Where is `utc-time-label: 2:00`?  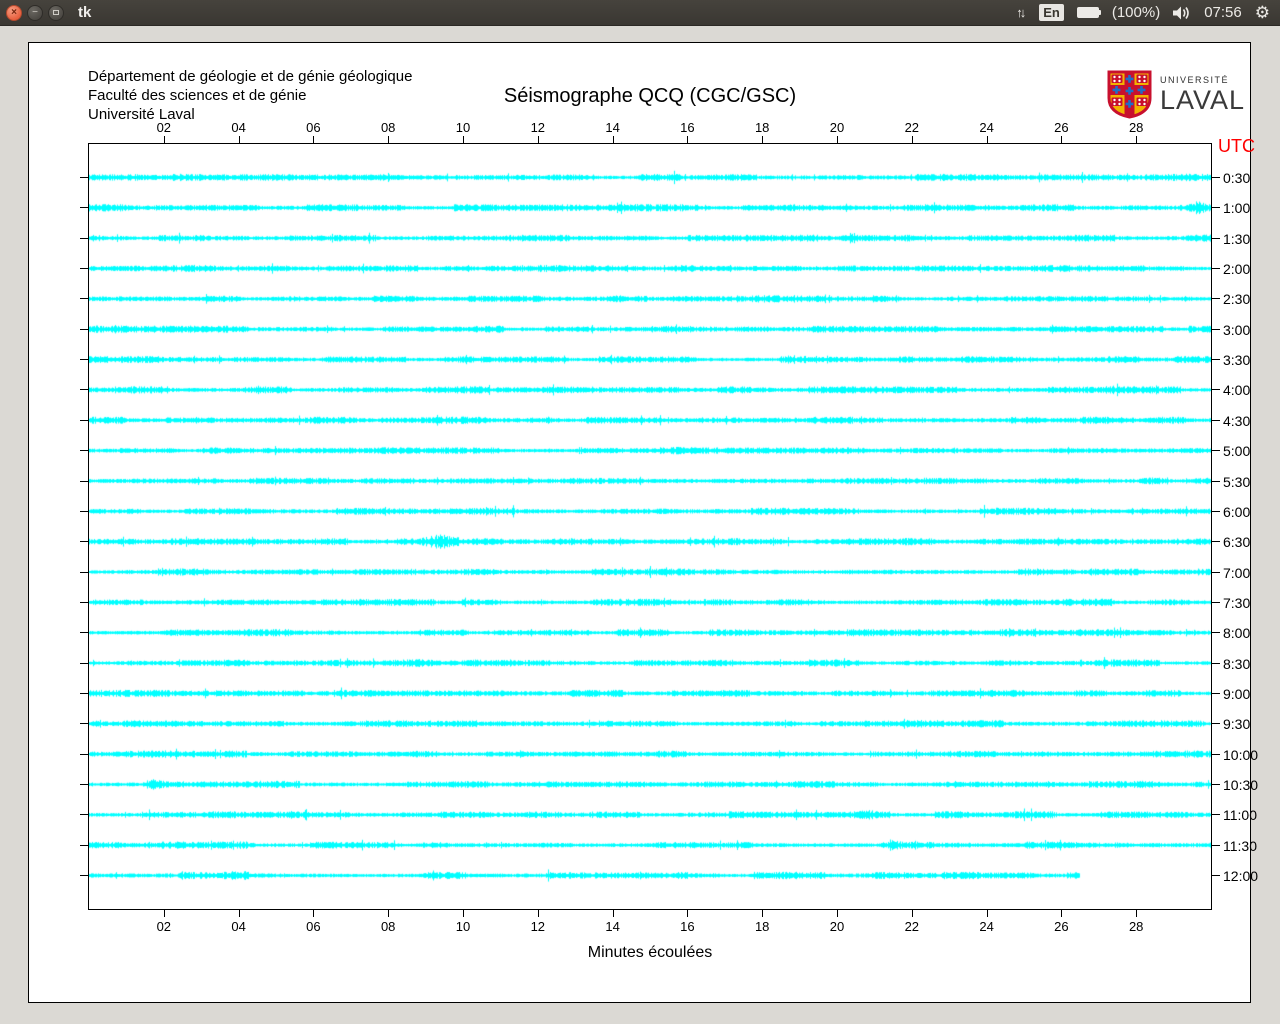
utc-time-label: 2:00 is located at coordinates (1237, 269).